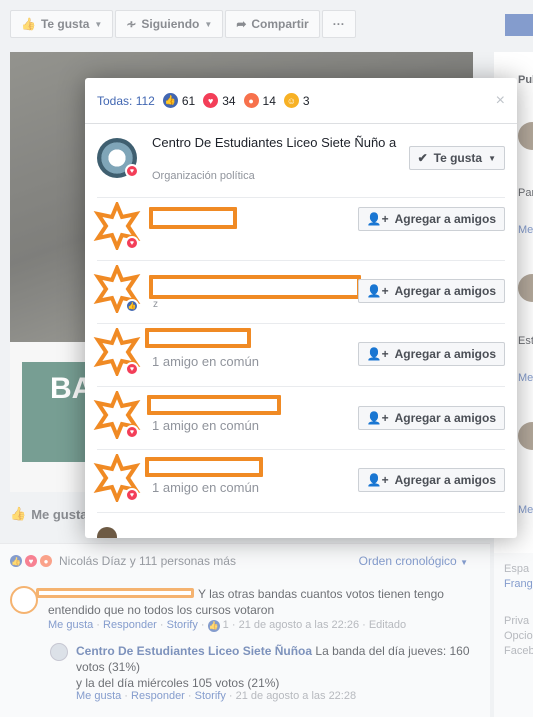 The image size is (533, 717). Describe the element at coordinates (211, 100) in the screenshot. I see `love-reaction-icon: ♥` at that location.